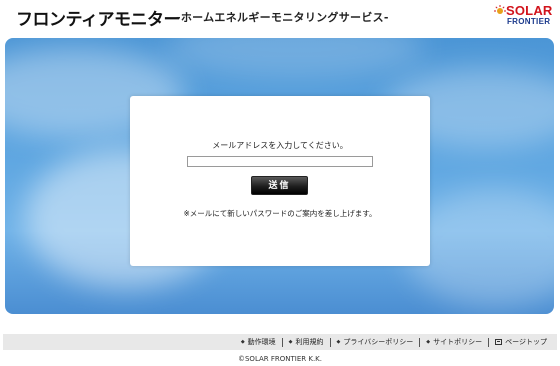  What do you see at coordinates (295, 58) in the screenshot?
I see `cloud-decoration` at bounding box center [295, 58].